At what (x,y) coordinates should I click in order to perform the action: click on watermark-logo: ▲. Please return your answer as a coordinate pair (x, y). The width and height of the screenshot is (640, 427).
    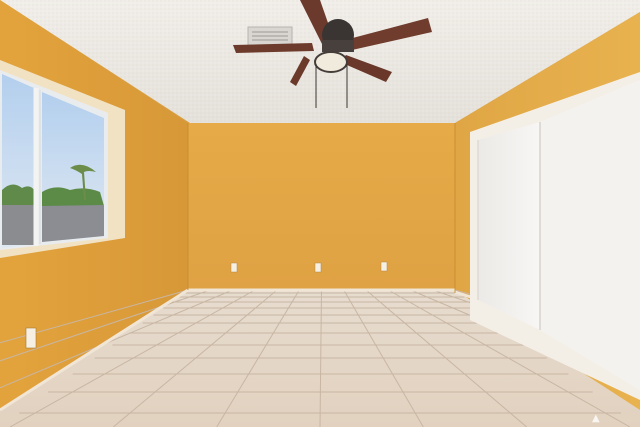
    Looking at the image, I should click on (596, 418).